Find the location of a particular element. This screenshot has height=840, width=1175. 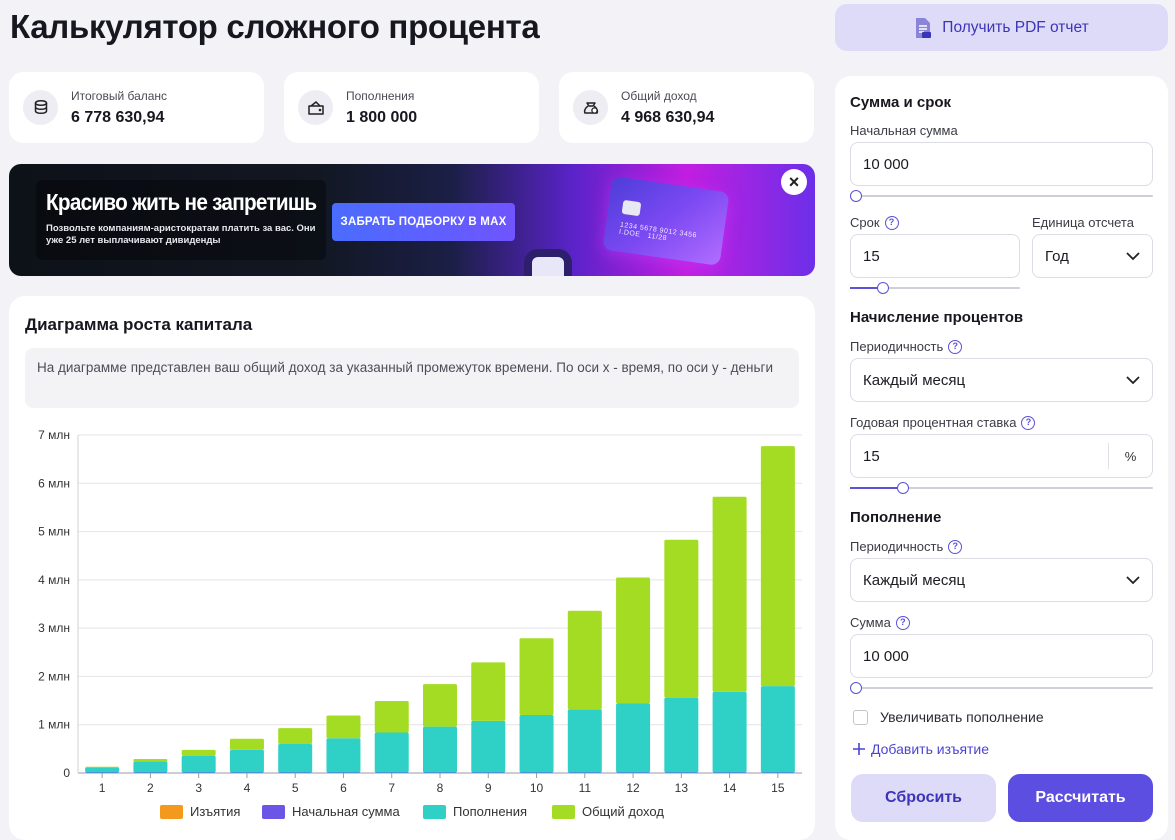

stat-label: Пополнения is located at coordinates (380, 96).